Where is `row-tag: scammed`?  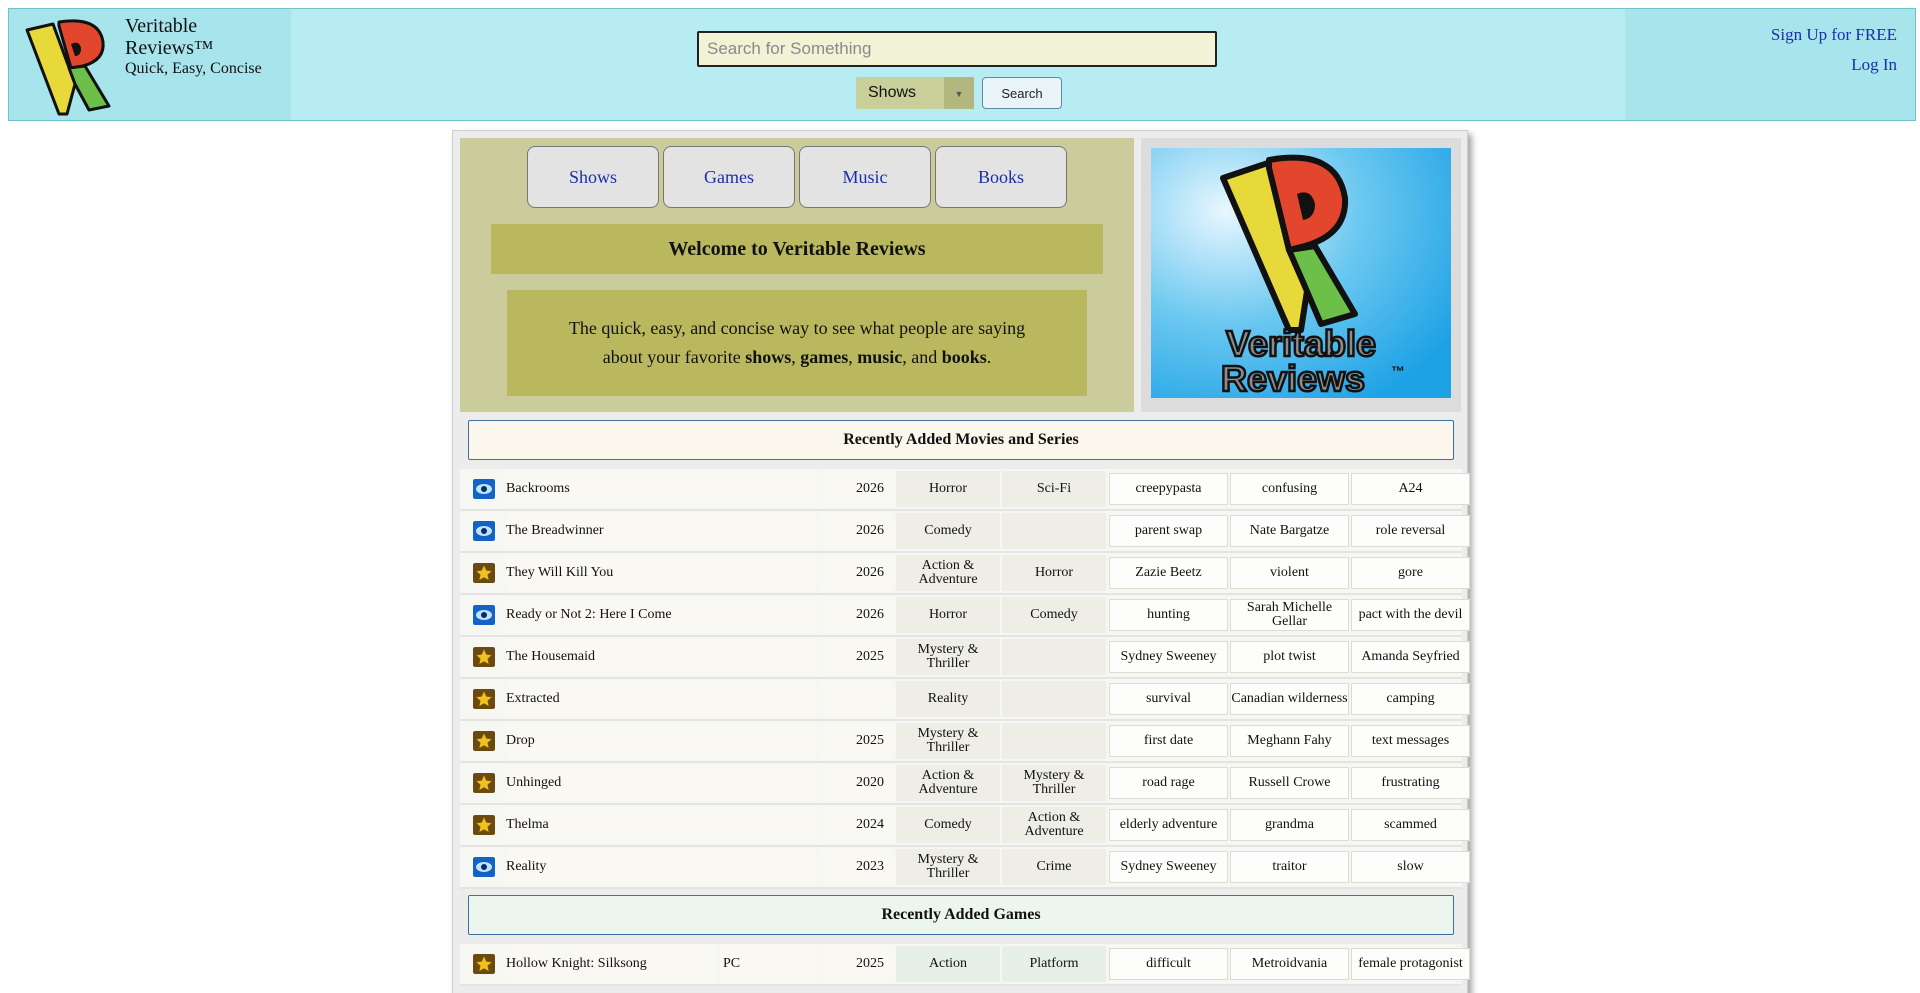 row-tag: scammed is located at coordinates (1410, 825).